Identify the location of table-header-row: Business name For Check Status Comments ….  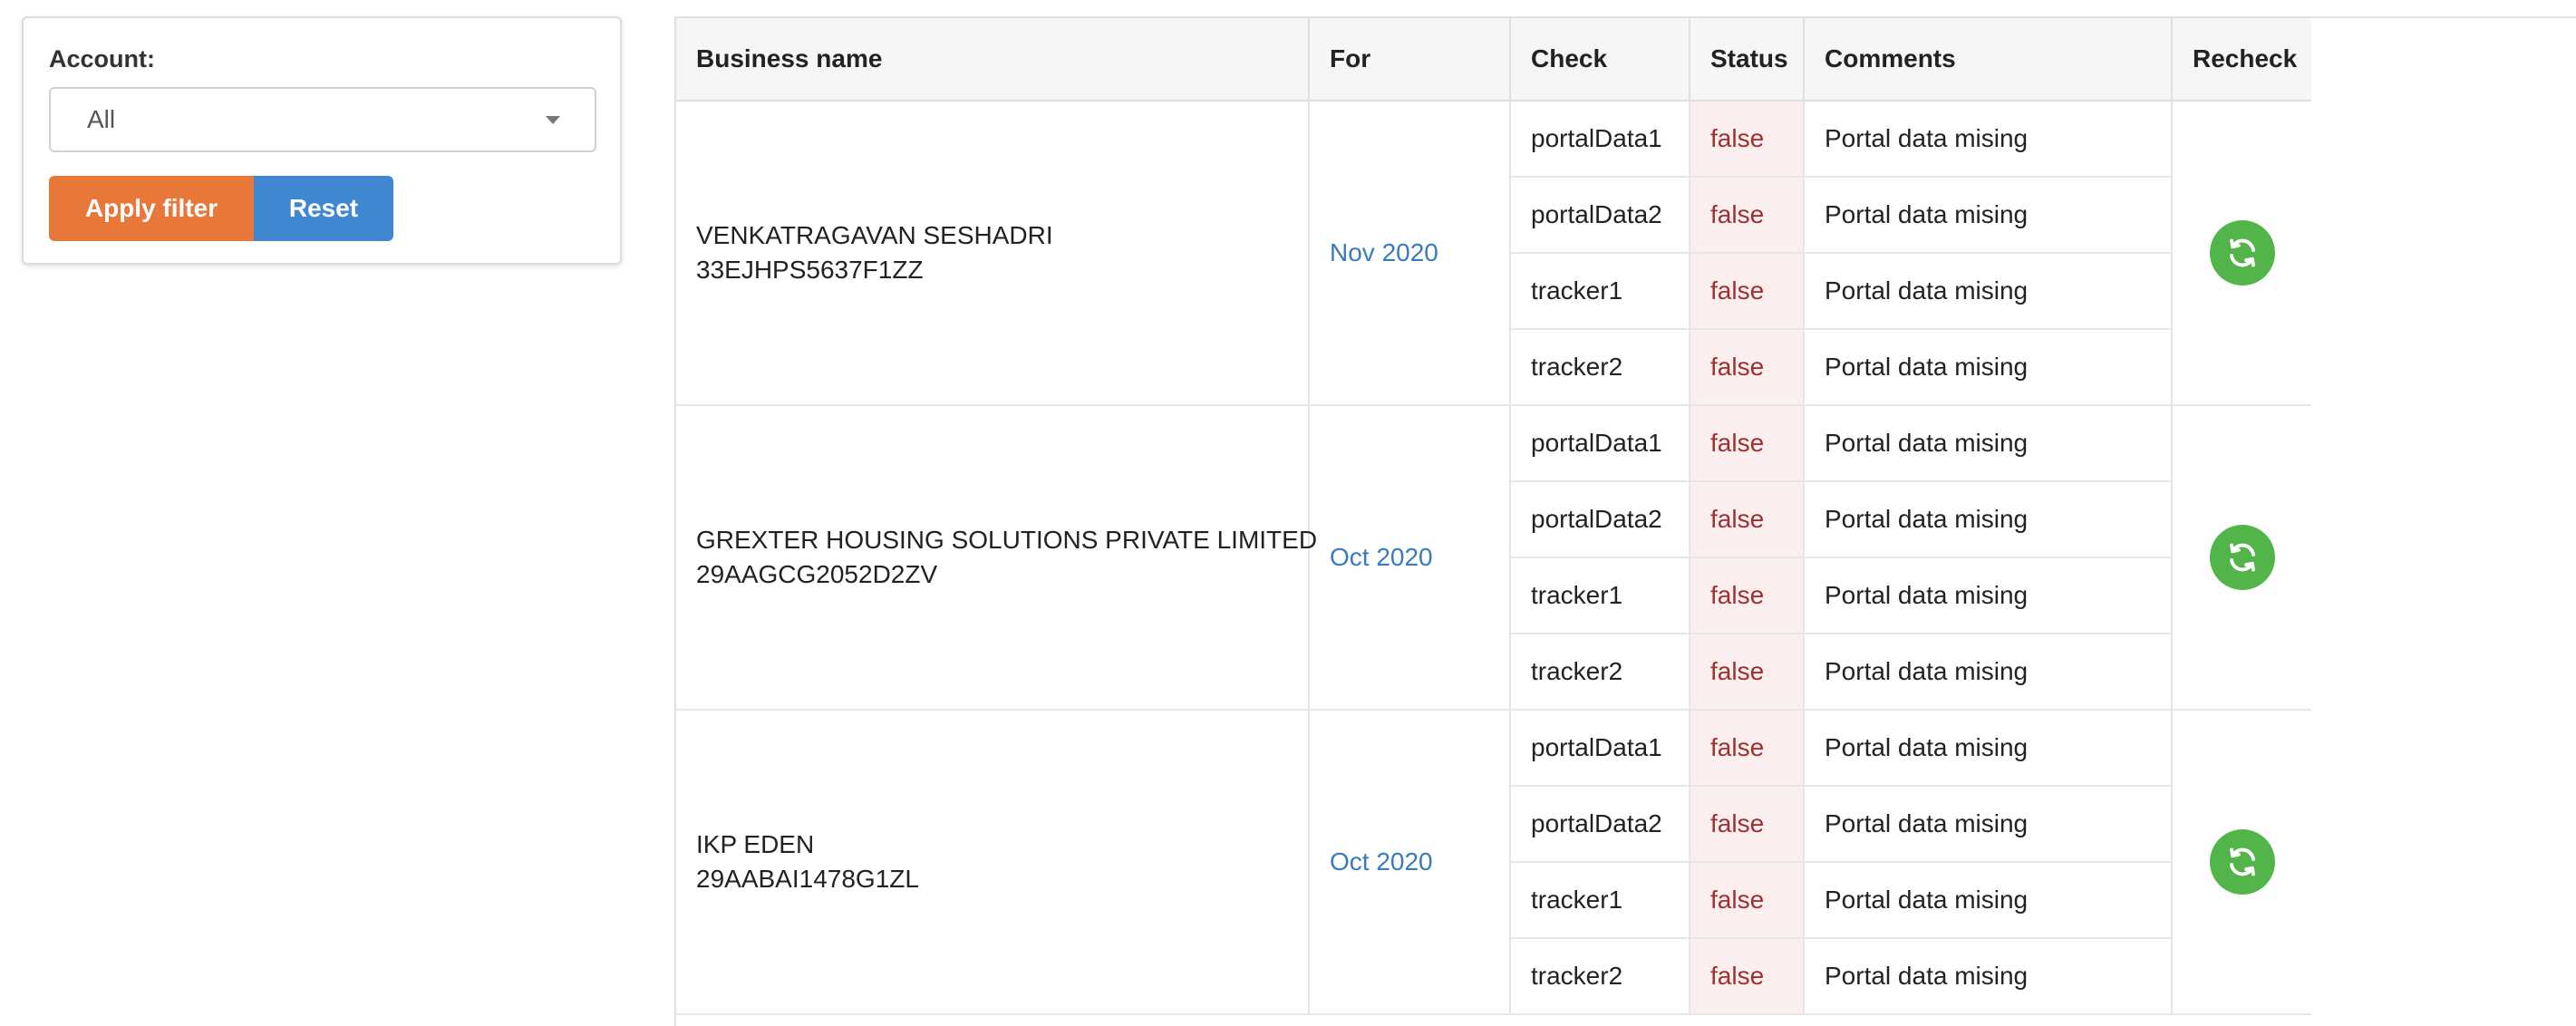
(1493, 59).